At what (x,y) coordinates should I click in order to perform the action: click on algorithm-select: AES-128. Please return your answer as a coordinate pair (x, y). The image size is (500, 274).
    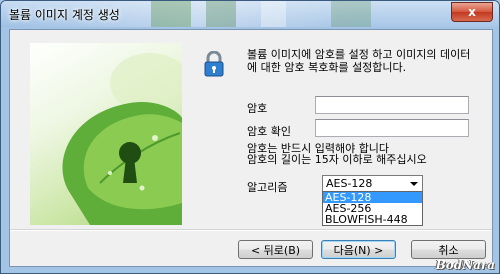
    Looking at the image, I should click on (372, 183).